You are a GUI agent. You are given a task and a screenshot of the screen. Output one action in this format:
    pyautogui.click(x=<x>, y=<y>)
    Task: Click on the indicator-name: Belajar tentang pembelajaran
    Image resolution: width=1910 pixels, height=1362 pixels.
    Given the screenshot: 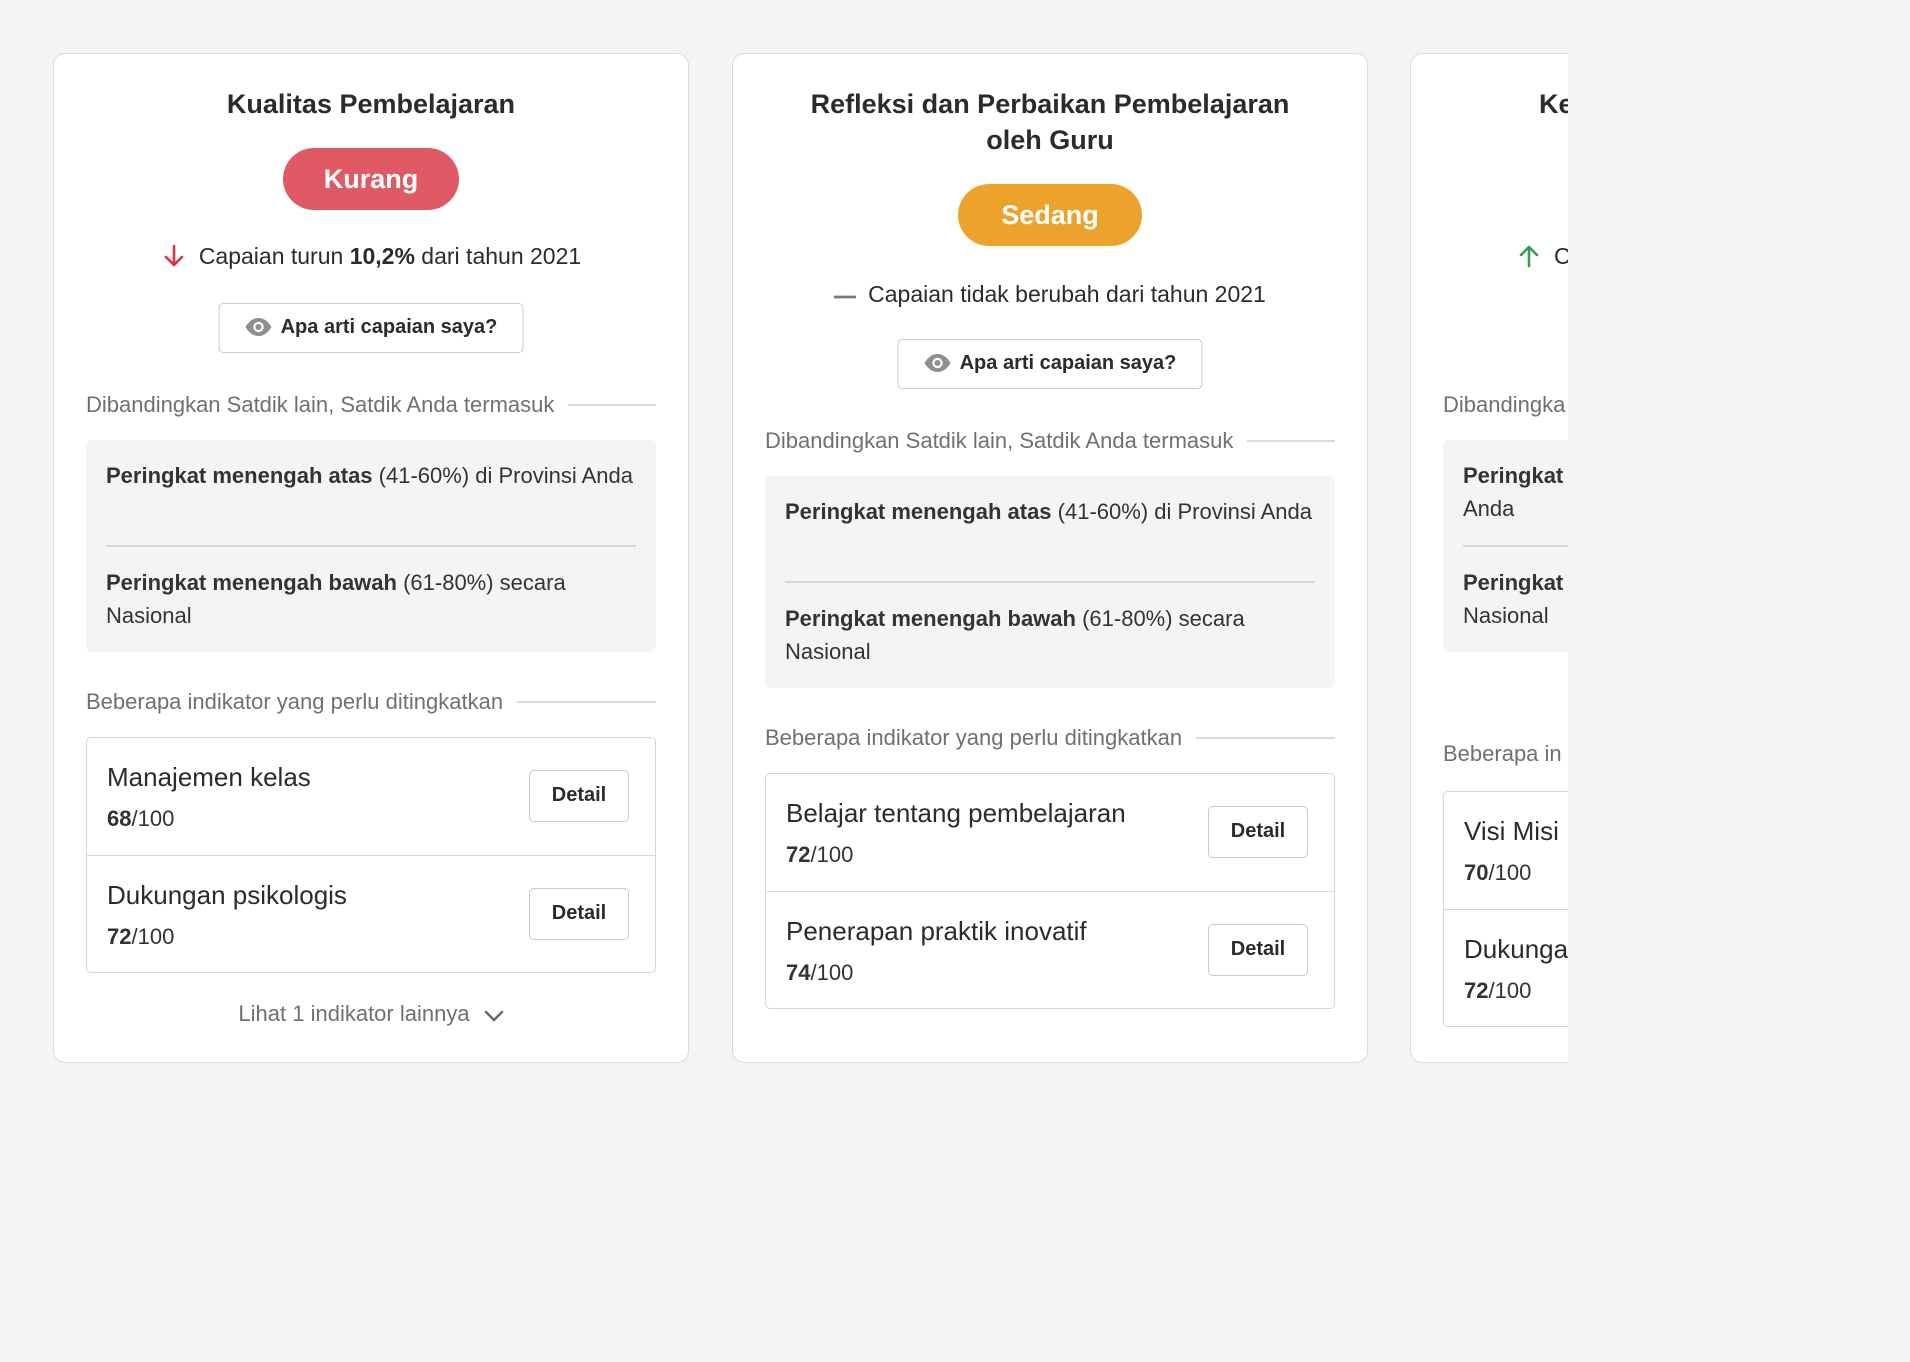 What is the action you would take?
    pyautogui.click(x=956, y=813)
    